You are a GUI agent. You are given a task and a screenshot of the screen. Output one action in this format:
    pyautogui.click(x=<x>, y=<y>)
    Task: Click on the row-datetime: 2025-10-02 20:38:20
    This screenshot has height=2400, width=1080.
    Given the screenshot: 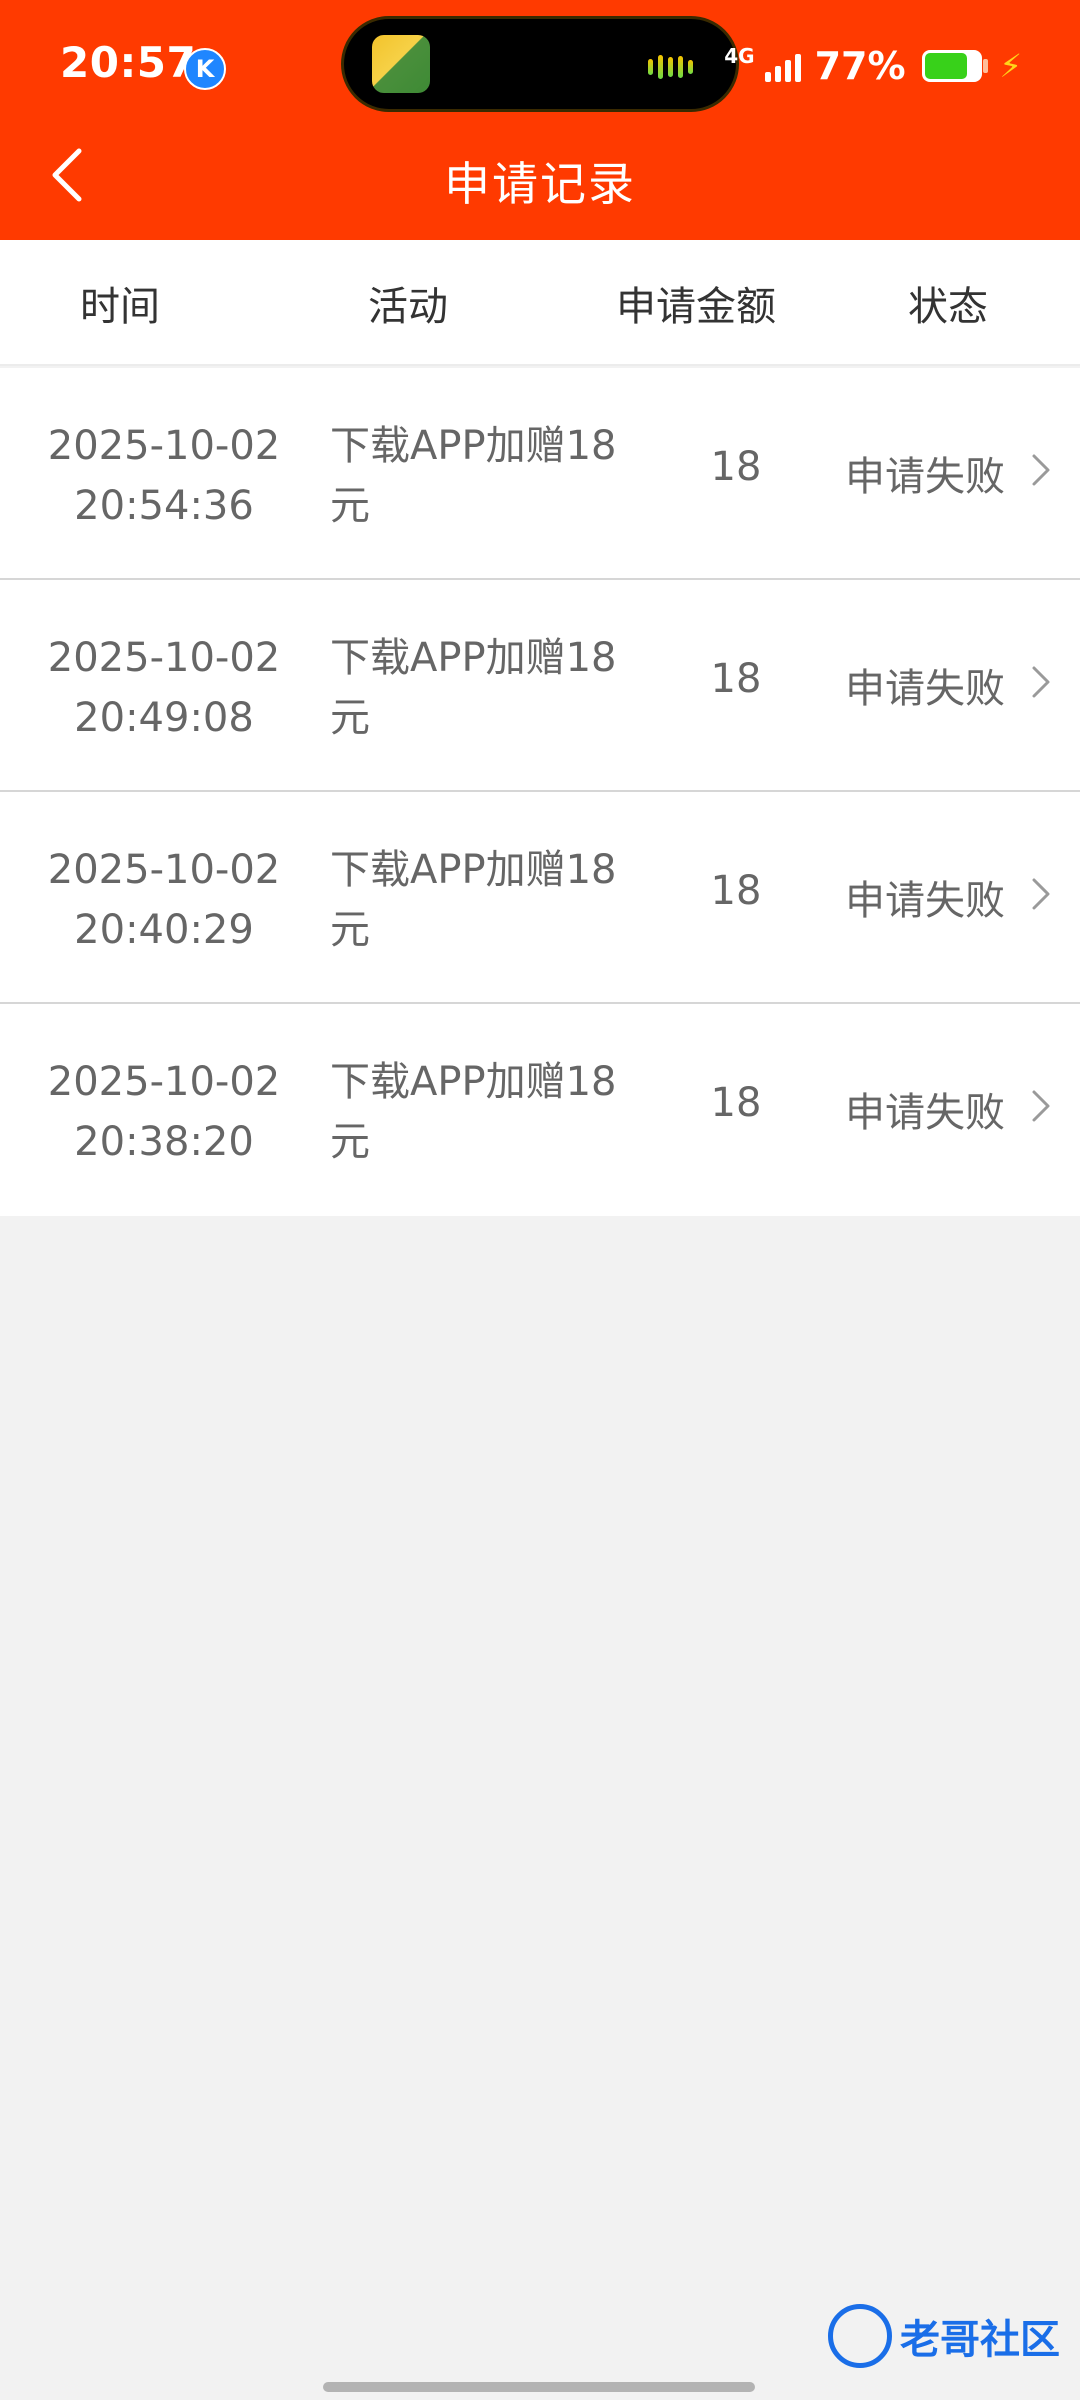 What is the action you would take?
    pyautogui.click(x=164, y=1112)
    